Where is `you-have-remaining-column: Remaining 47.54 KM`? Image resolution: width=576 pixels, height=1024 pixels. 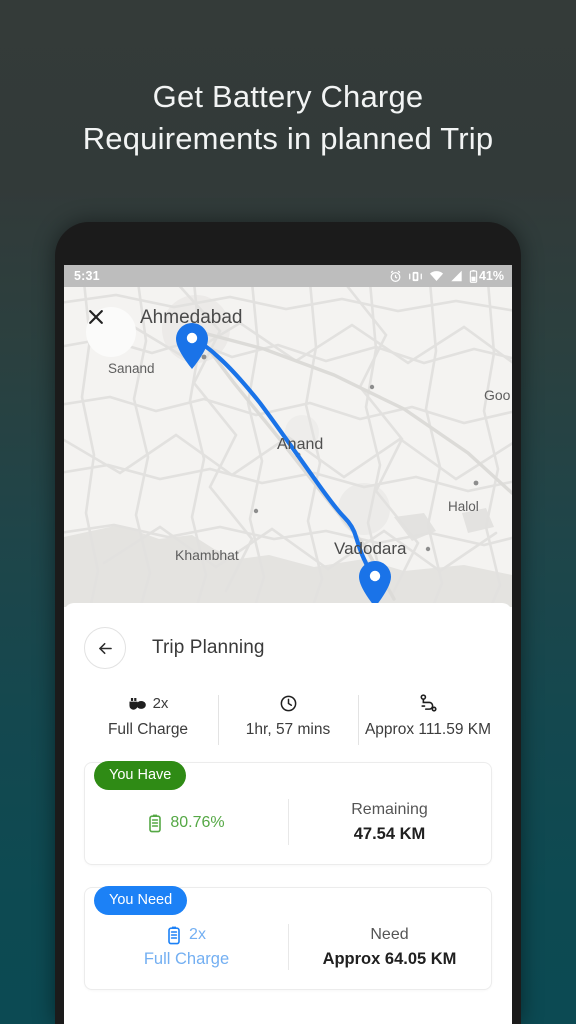 you-have-remaining-column: Remaining 47.54 KM is located at coordinates (389, 822).